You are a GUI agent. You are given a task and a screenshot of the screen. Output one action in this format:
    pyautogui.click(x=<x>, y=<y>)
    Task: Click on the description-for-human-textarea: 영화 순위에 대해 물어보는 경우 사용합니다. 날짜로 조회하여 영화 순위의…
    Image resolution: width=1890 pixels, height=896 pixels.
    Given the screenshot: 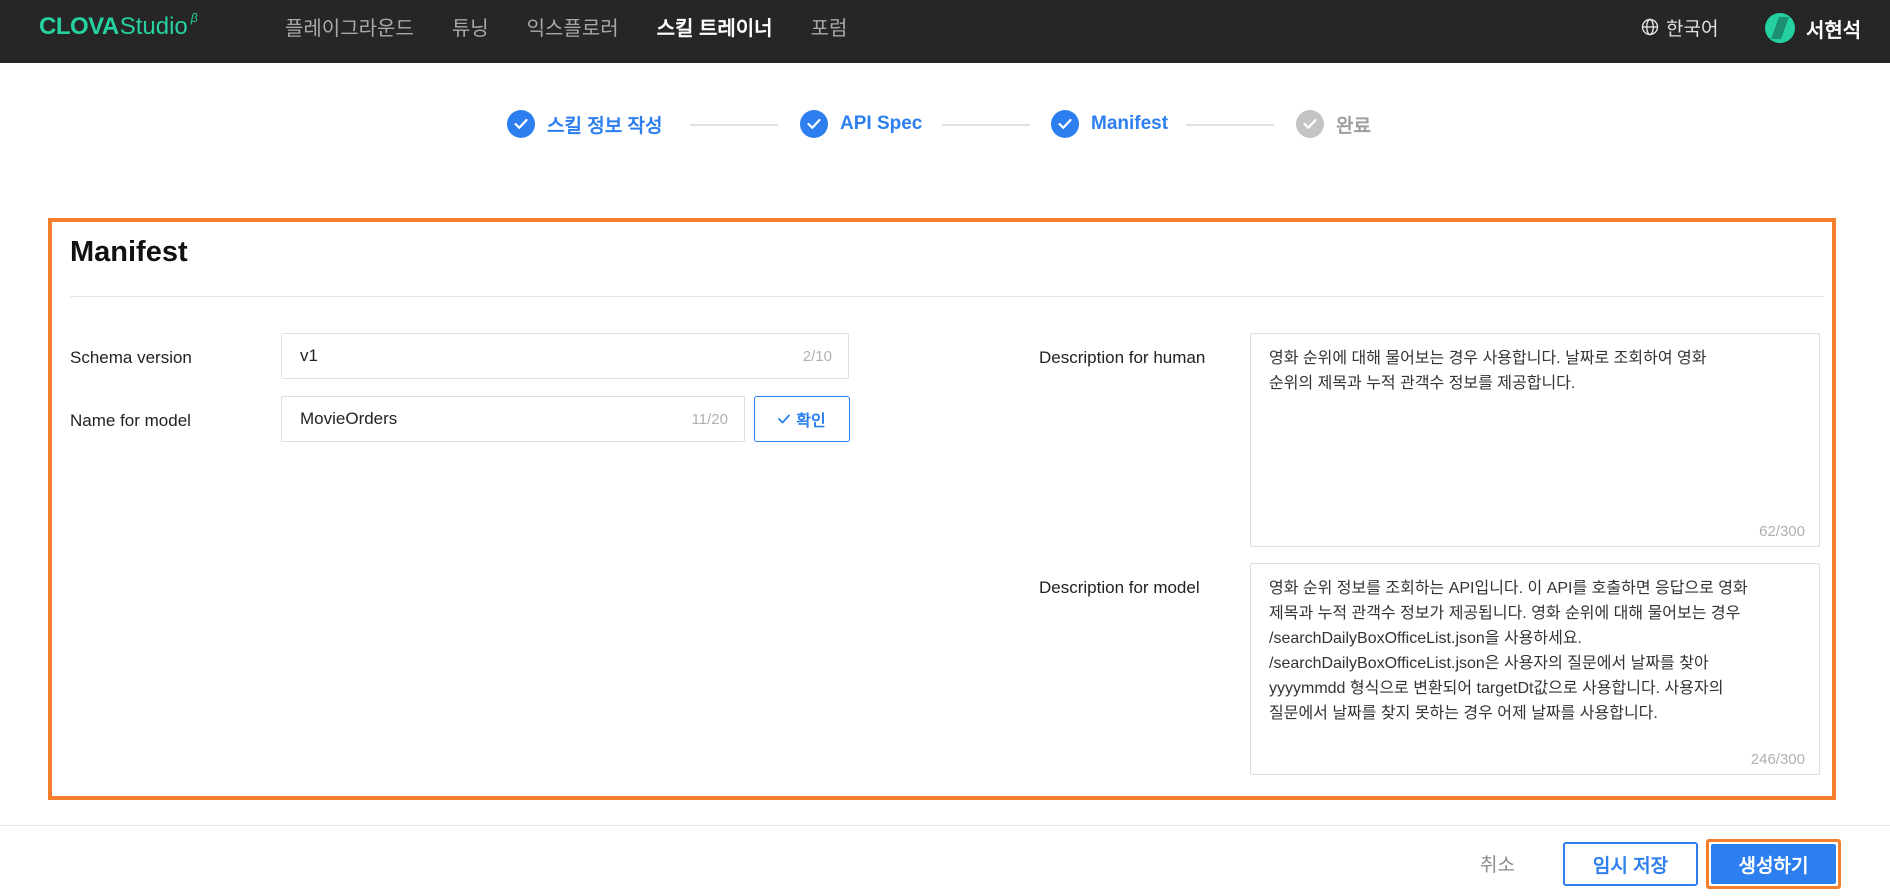 What is the action you would take?
    pyautogui.click(x=1535, y=440)
    